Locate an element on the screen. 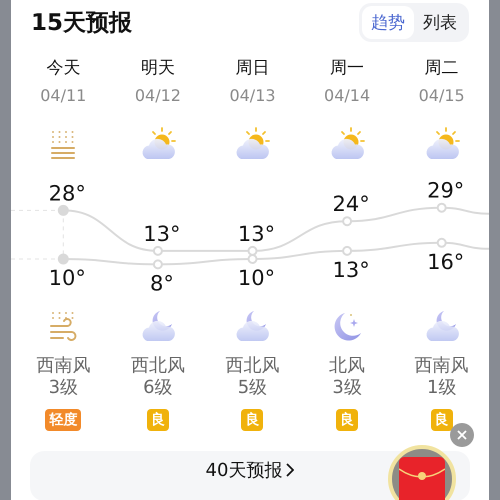 Image resolution: width=500 pixels, height=500 pixels. day-date: 04/12 is located at coordinates (157, 96).